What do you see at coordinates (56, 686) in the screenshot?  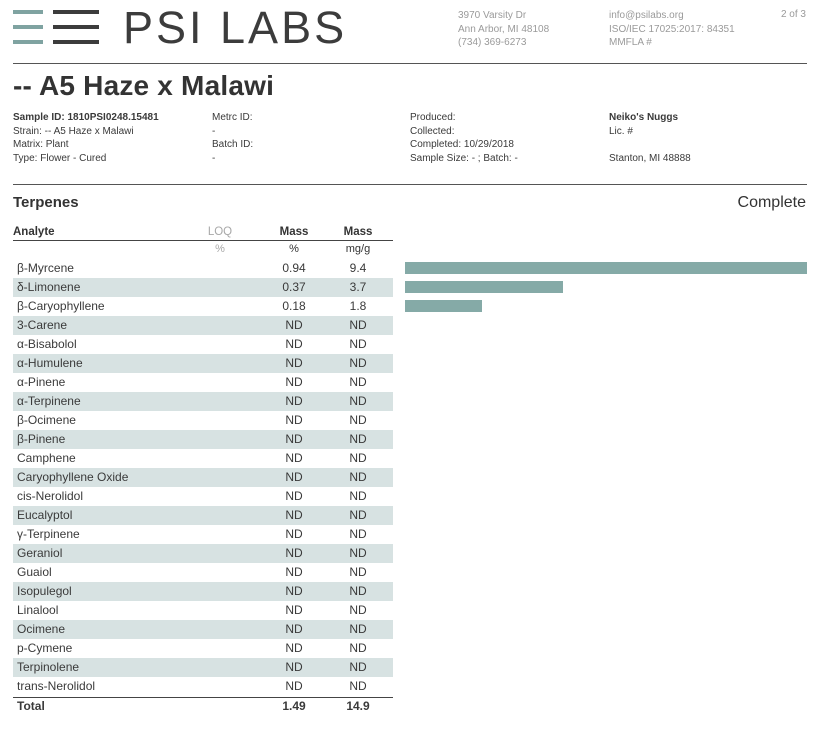 I see `analyte-name: trans-Nerolidol` at bounding box center [56, 686].